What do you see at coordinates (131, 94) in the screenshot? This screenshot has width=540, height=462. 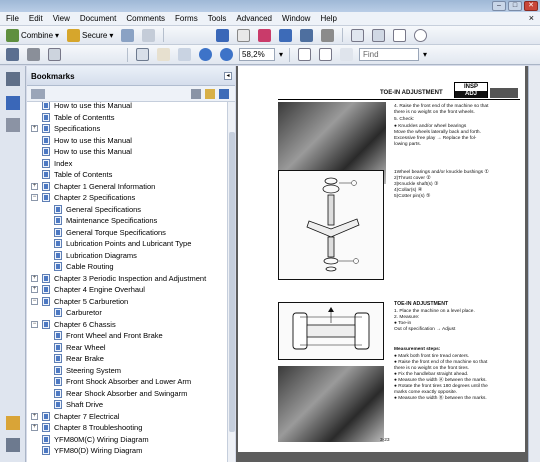 I see `bookmarks-toolbar` at bounding box center [131, 94].